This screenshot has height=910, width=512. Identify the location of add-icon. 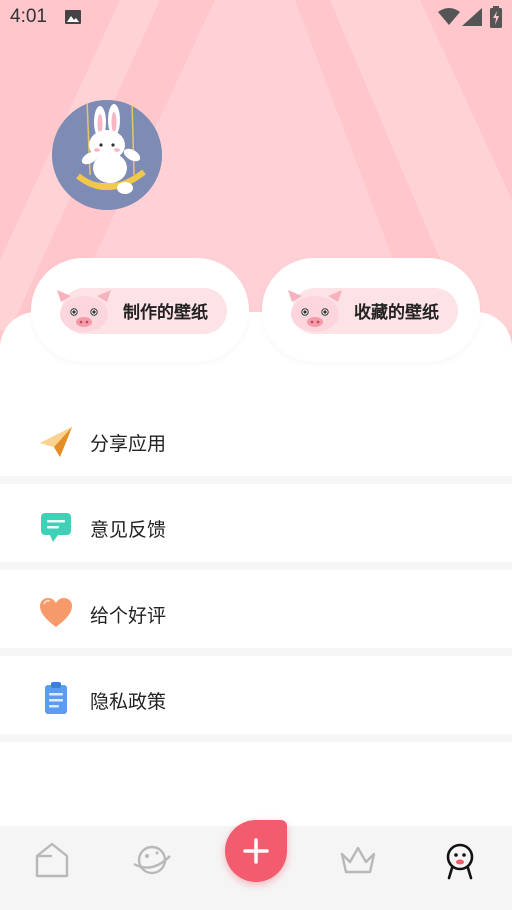
(256, 851).